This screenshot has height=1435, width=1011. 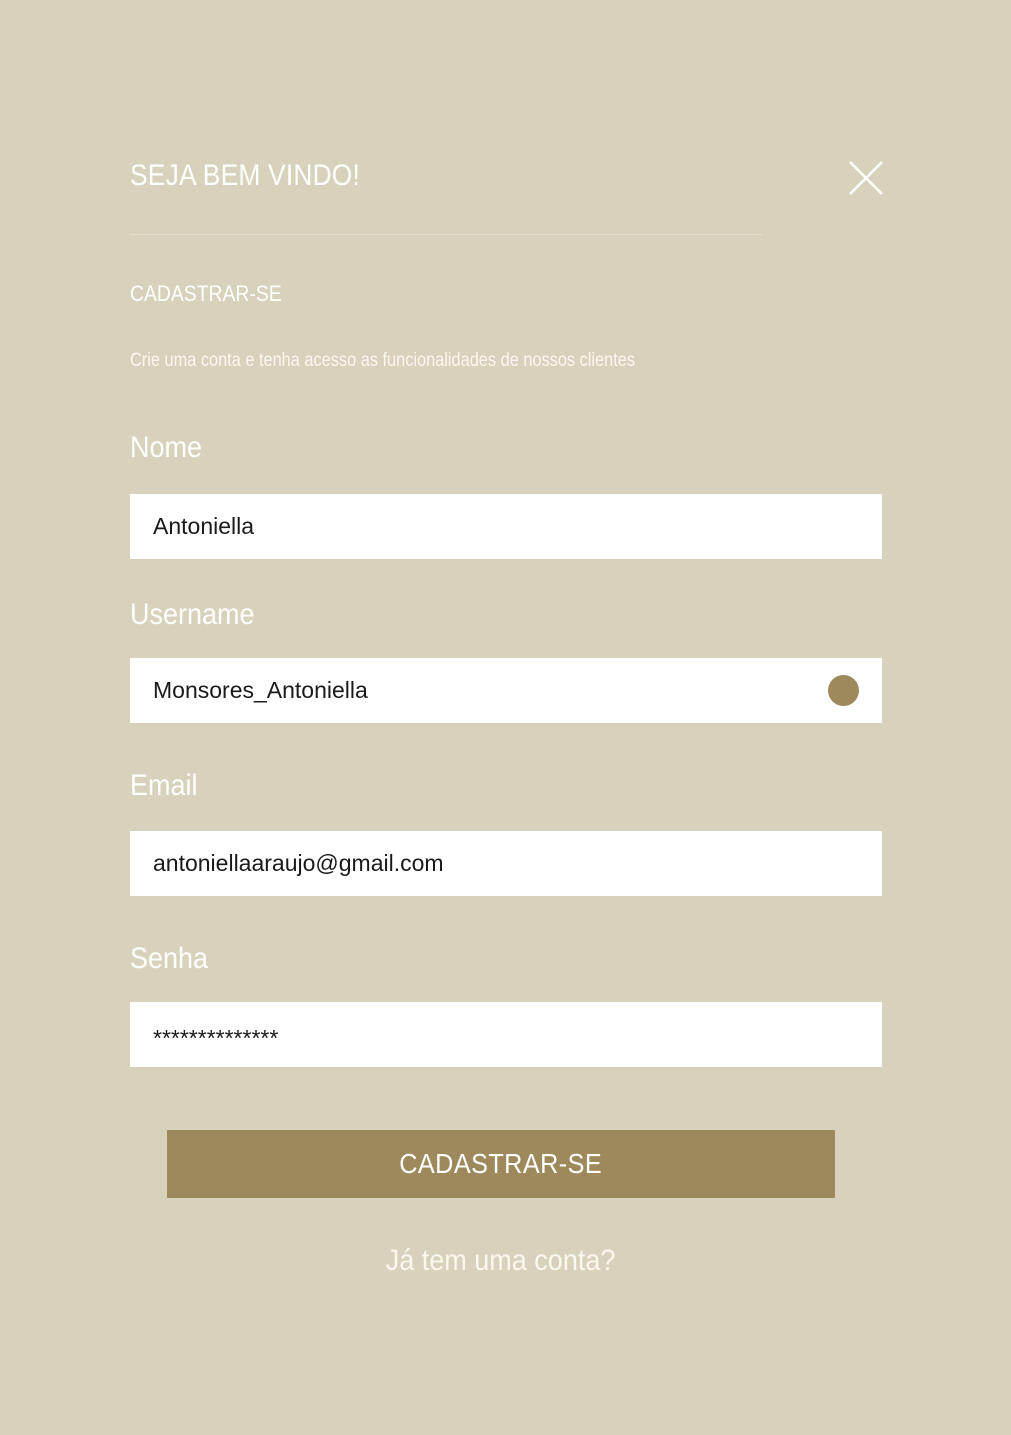 I want to click on close-button, so click(x=866, y=178).